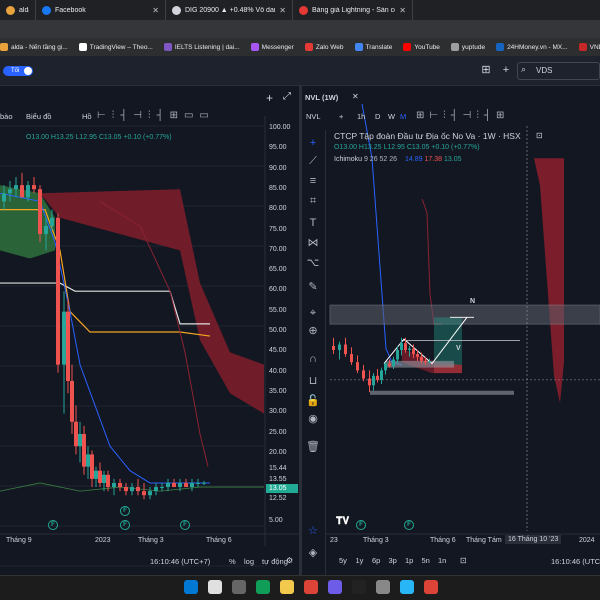  Describe the element at coordinates (539, 135) in the screenshot. I see `right-title-icon: ⊡` at that location.